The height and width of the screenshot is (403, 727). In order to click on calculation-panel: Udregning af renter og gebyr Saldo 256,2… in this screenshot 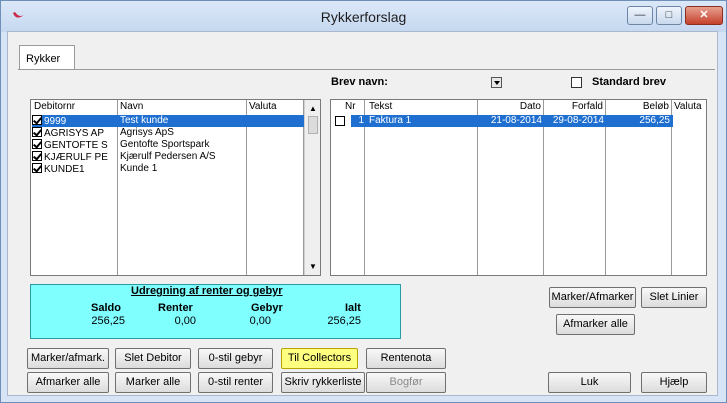, I will do `click(215, 311)`.